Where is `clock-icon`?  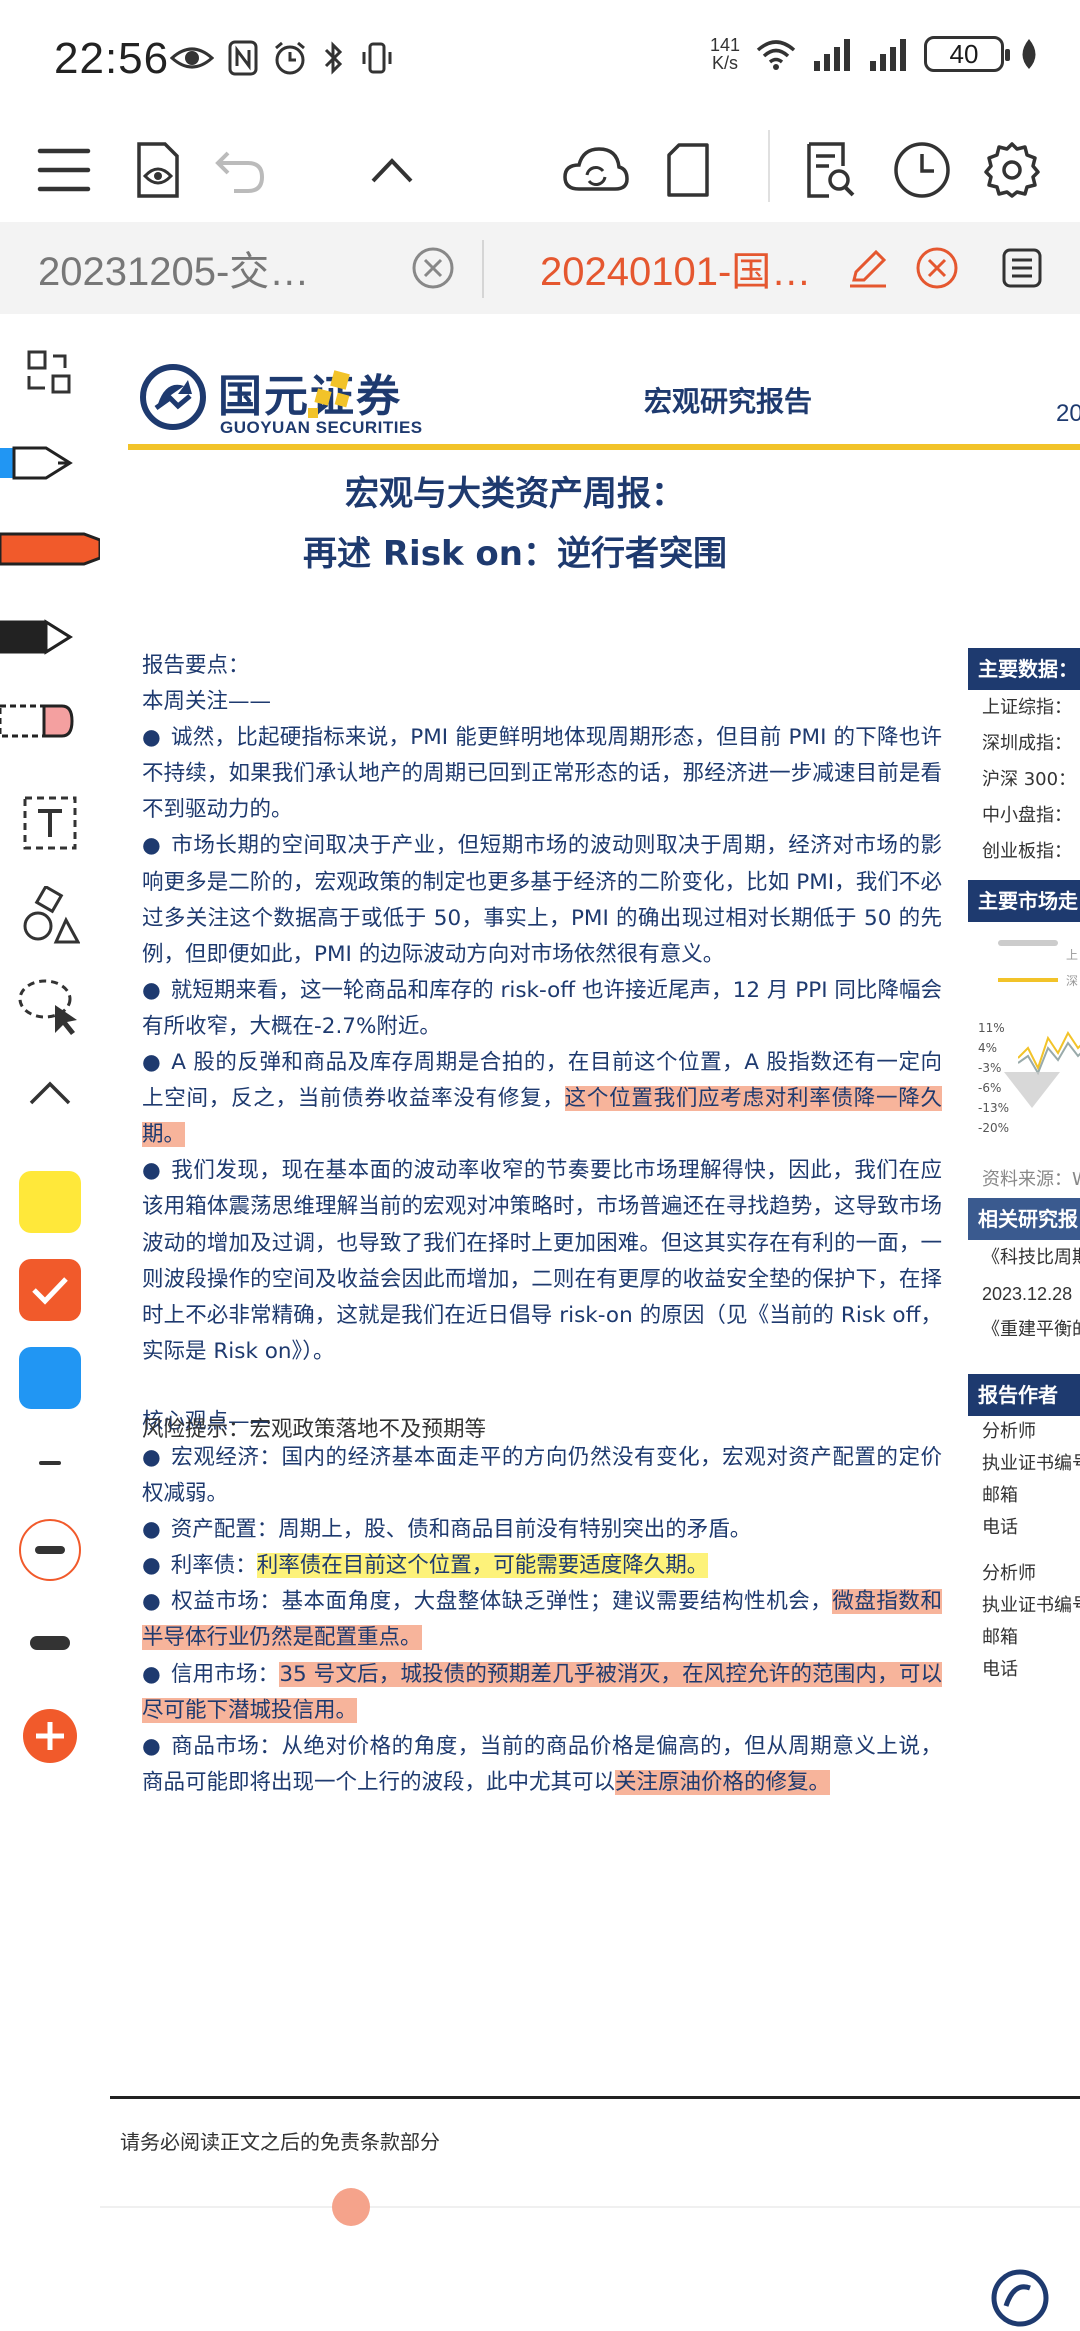
clock-icon is located at coordinates (922, 170).